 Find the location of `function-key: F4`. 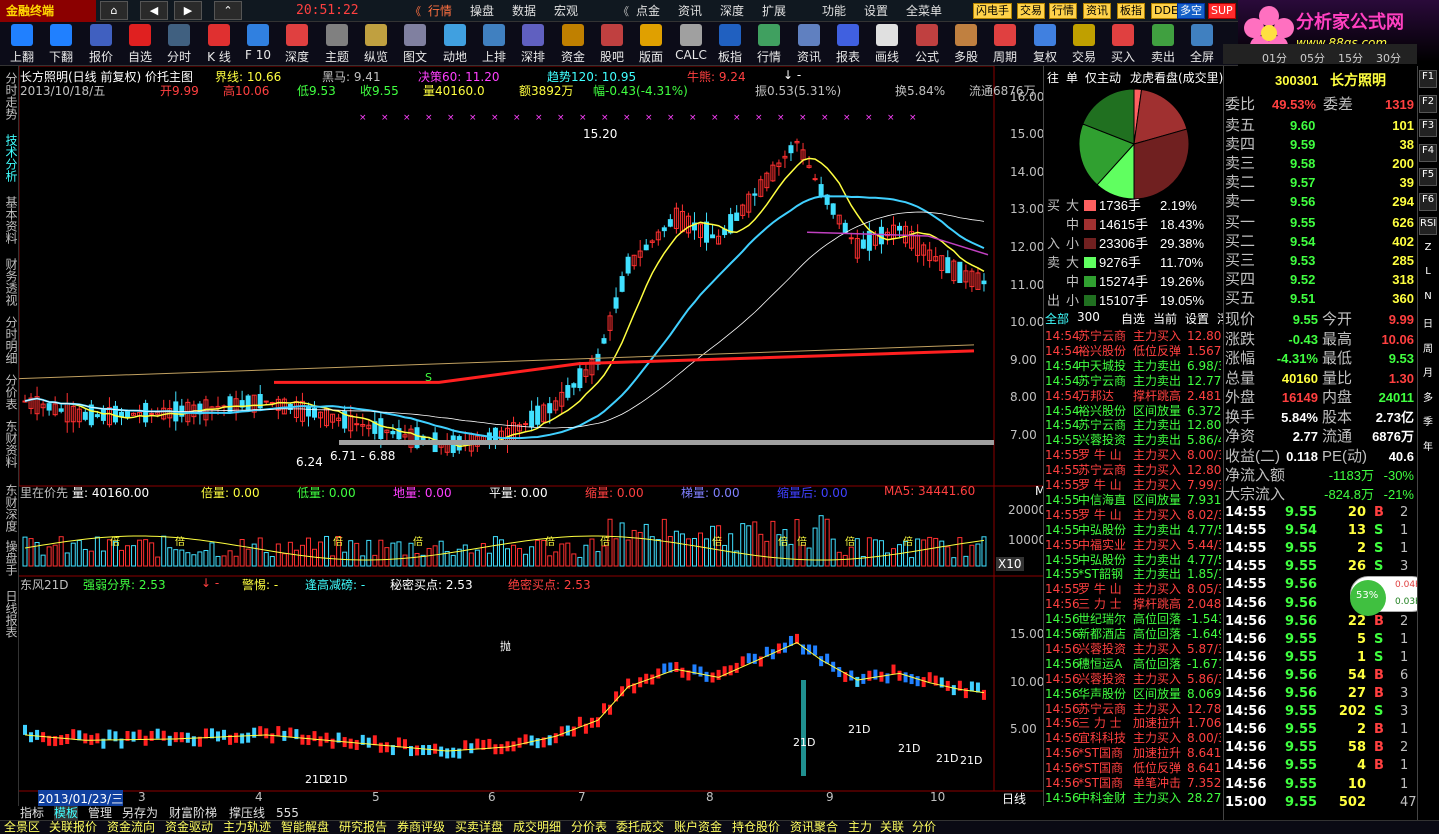

function-key: F4 is located at coordinates (1428, 152).